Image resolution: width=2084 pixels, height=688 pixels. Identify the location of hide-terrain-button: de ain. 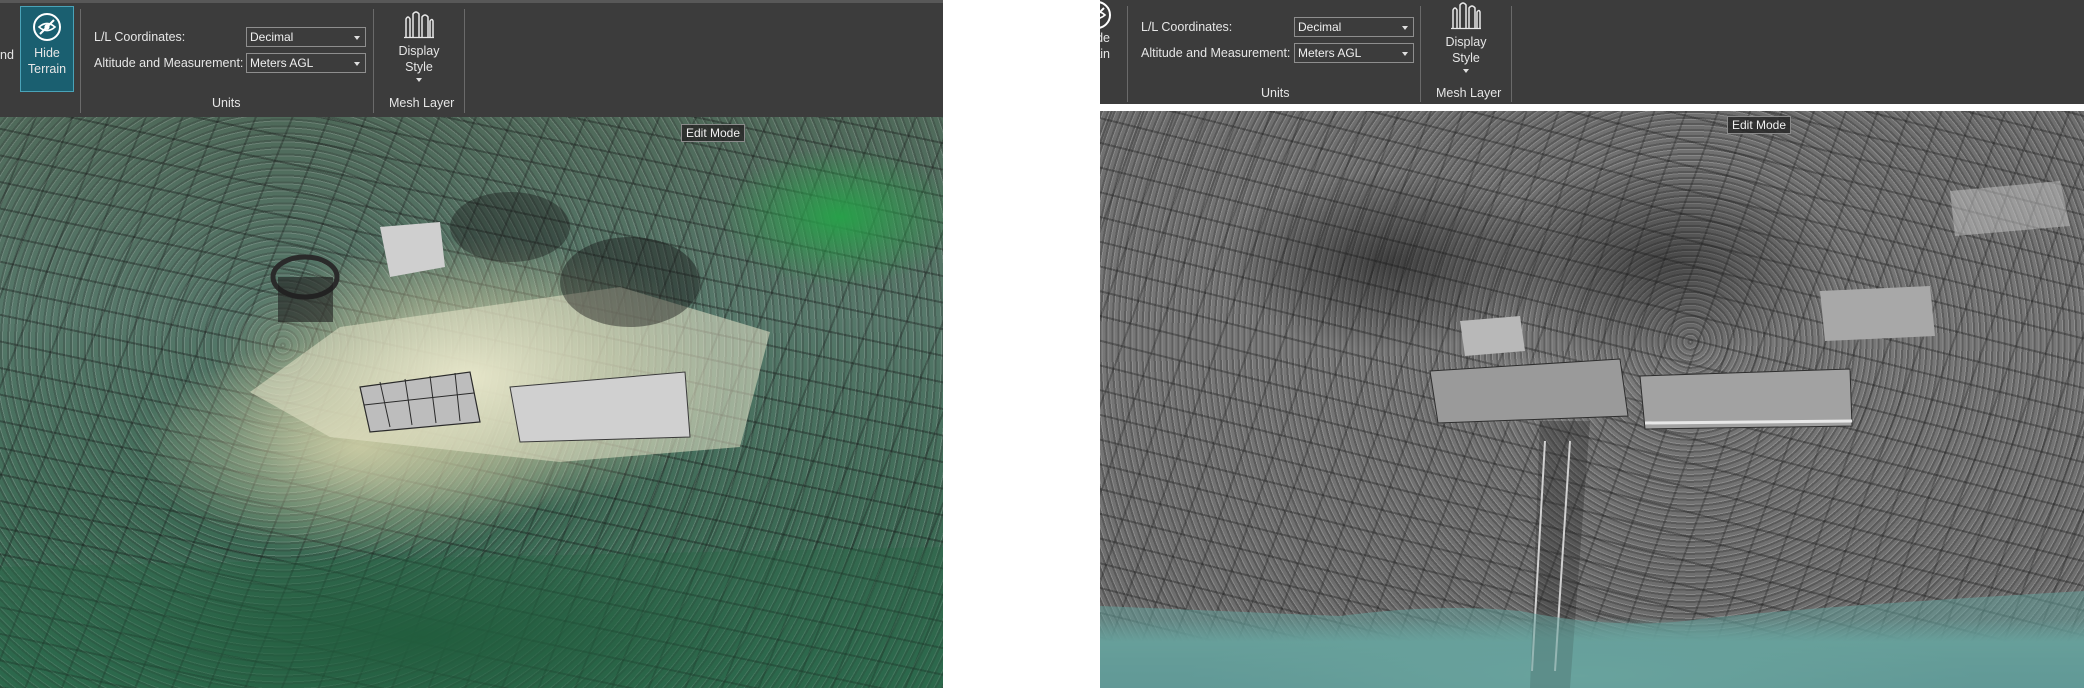
(1106, 35).